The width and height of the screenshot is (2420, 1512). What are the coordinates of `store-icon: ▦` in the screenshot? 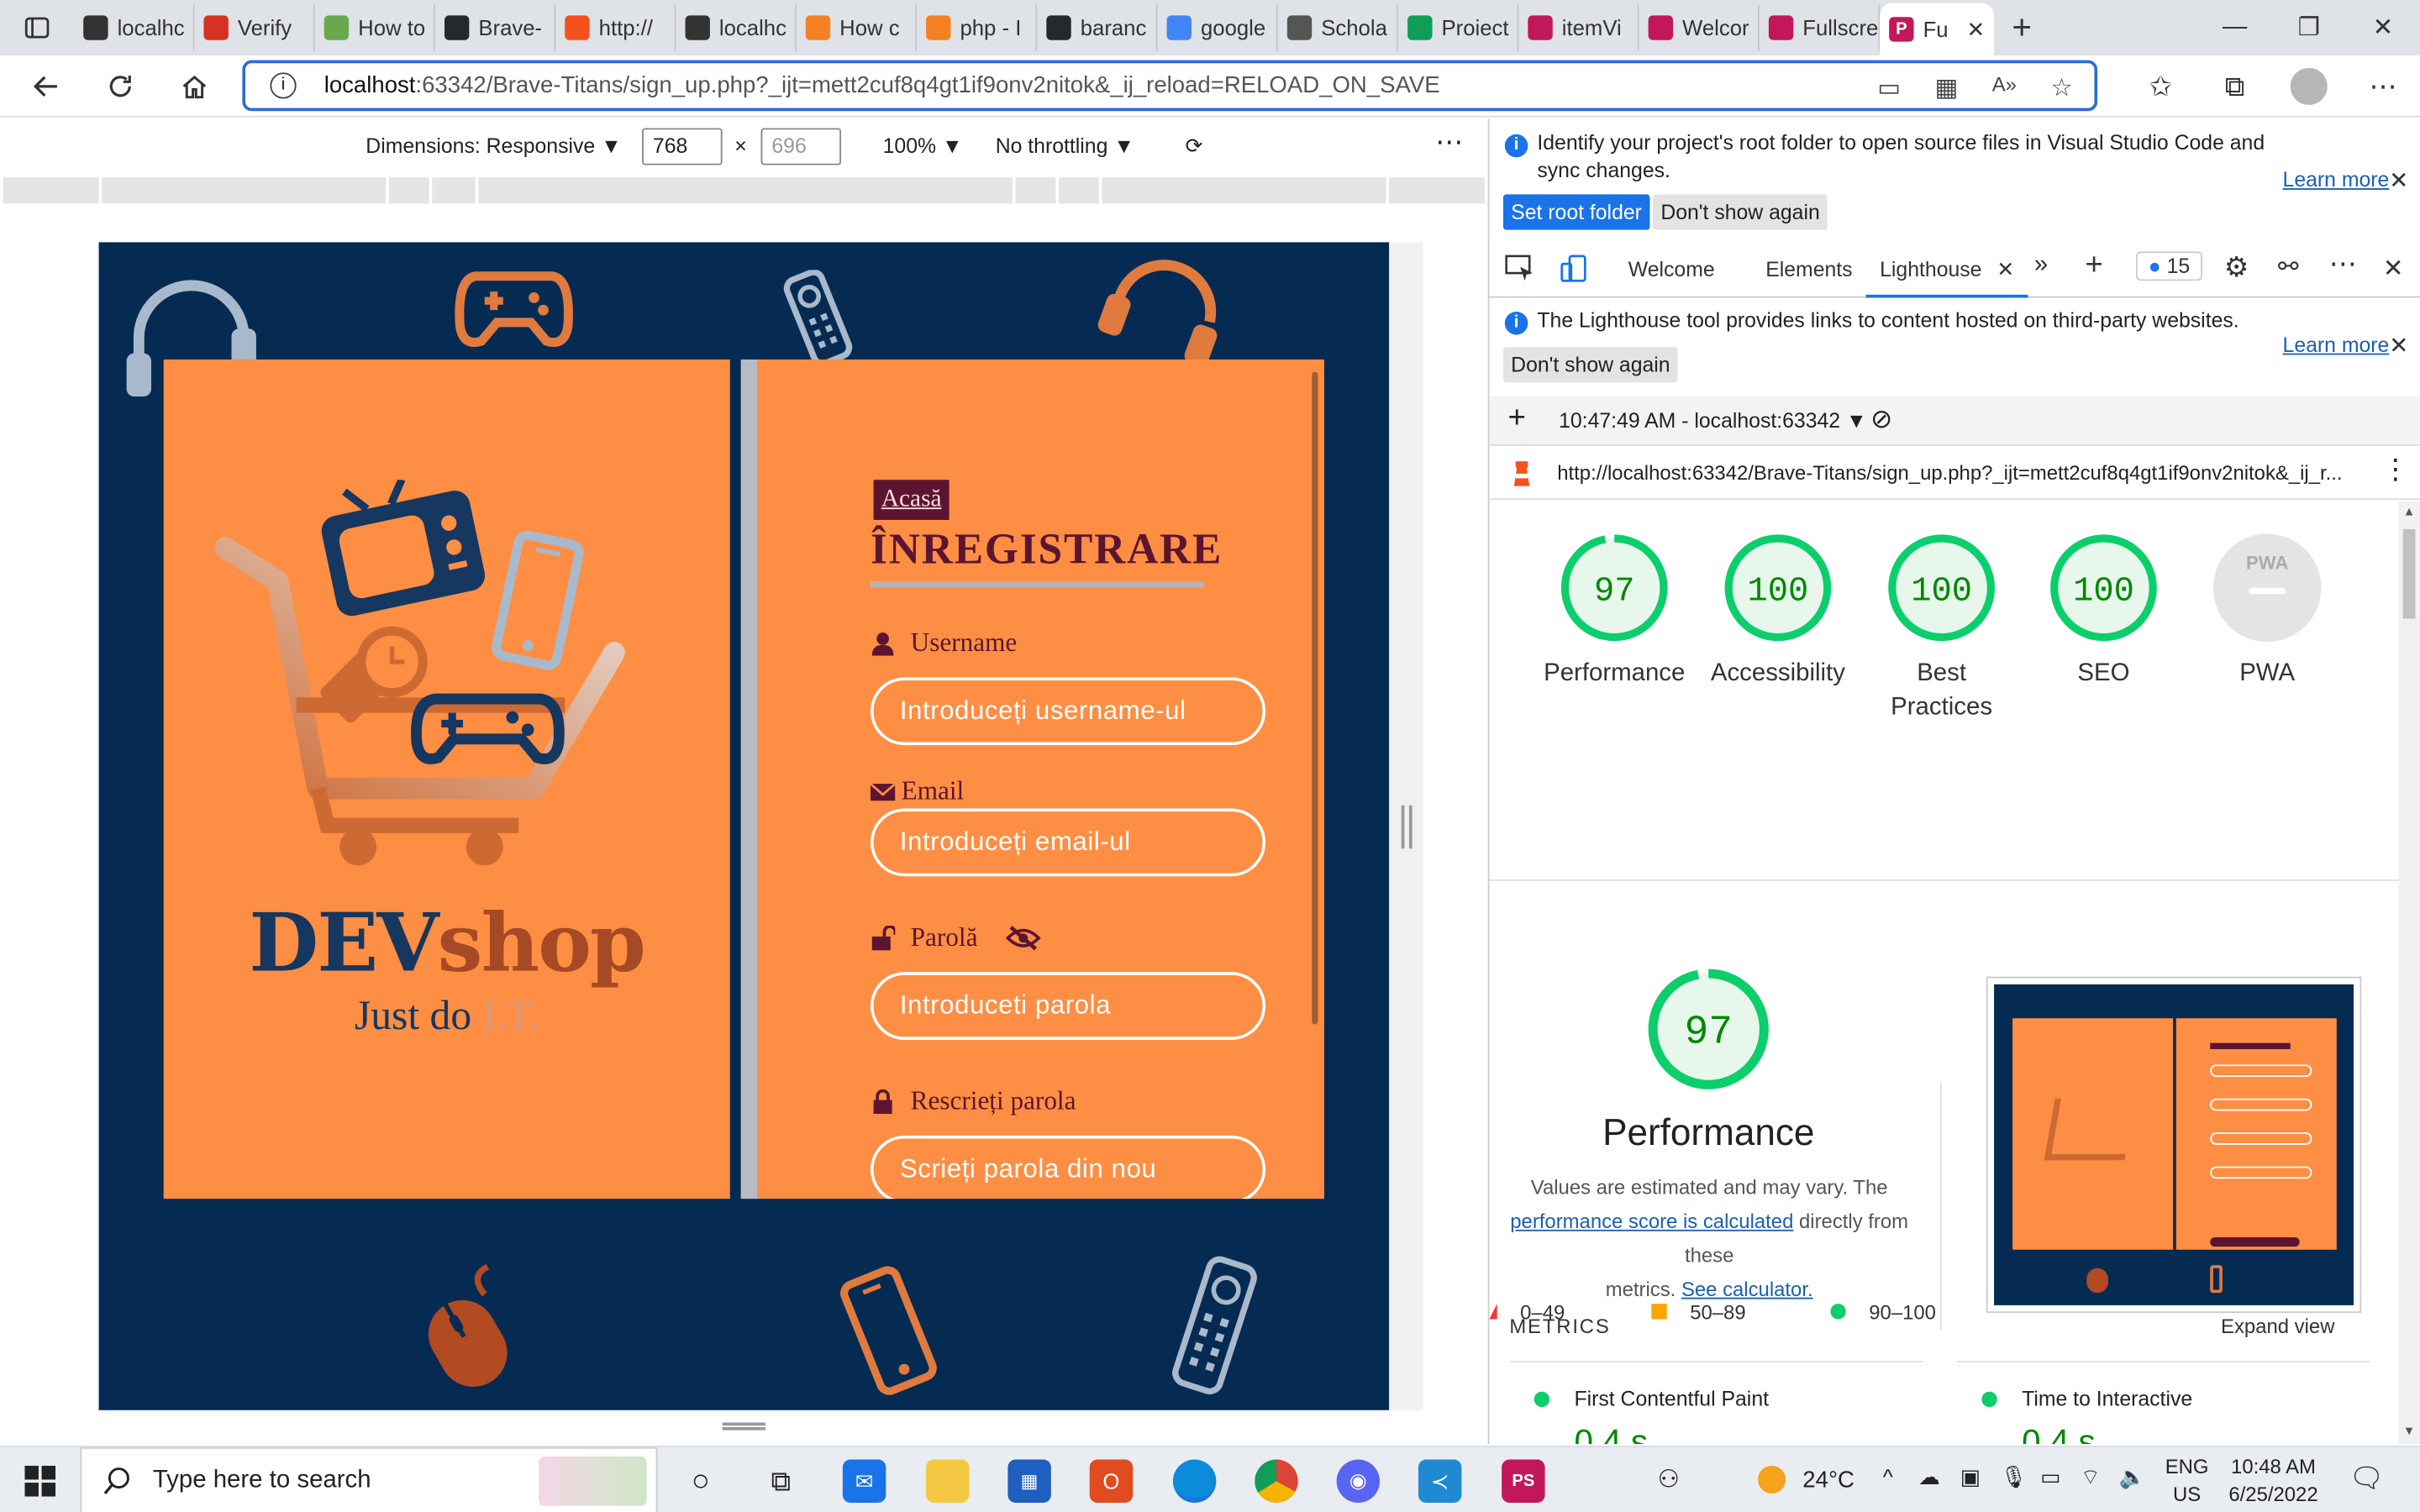 It's located at (1029, 1481).